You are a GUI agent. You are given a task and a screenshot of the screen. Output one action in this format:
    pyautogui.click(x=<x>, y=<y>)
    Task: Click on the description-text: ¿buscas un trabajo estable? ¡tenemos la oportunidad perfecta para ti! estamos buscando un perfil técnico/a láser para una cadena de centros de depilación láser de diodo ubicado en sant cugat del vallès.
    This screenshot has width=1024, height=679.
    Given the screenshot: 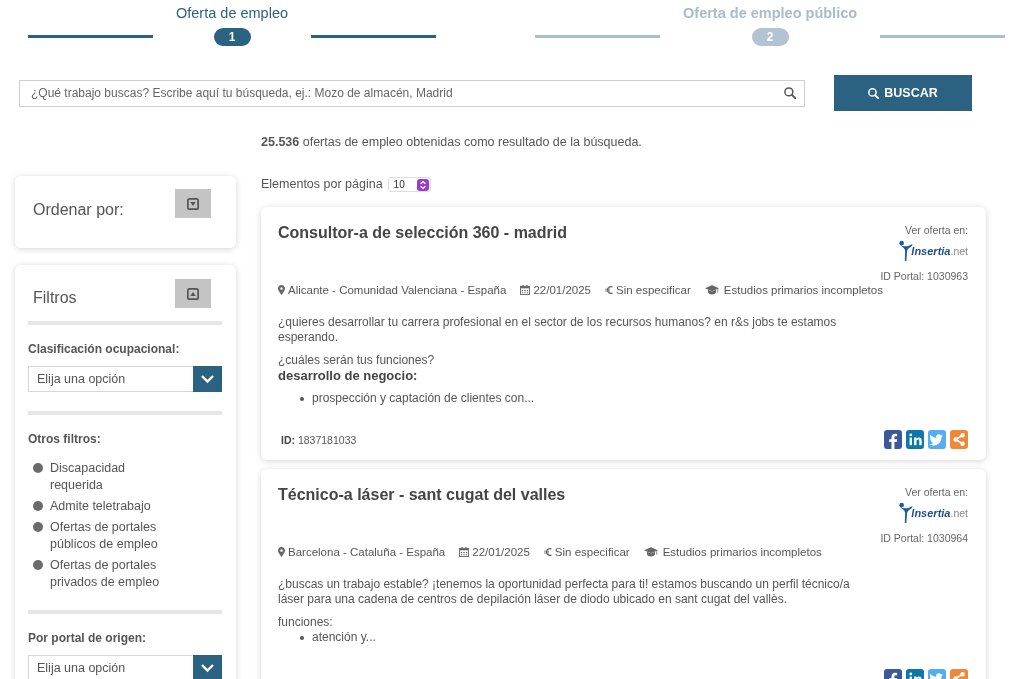 What is the action you would take?
    pyautogui.click(x=564, y=592)
    